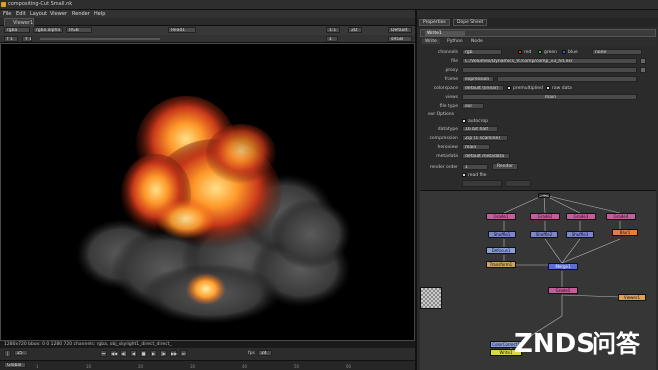  Describe the element at coordinates (564, 52) in the screenshot. I see `blue-checkbox` at that location.